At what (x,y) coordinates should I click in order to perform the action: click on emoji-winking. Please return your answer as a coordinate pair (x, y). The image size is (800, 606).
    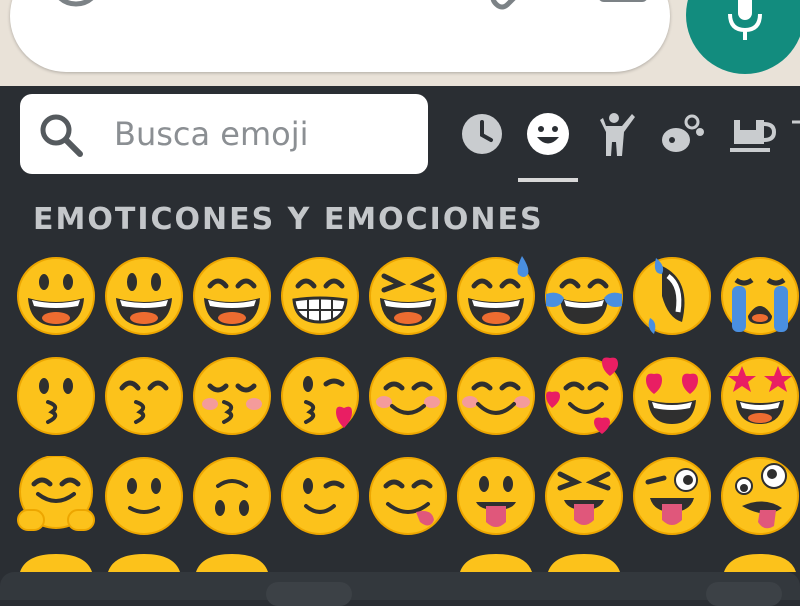
    Looking at the image, I should click on (320, 496).